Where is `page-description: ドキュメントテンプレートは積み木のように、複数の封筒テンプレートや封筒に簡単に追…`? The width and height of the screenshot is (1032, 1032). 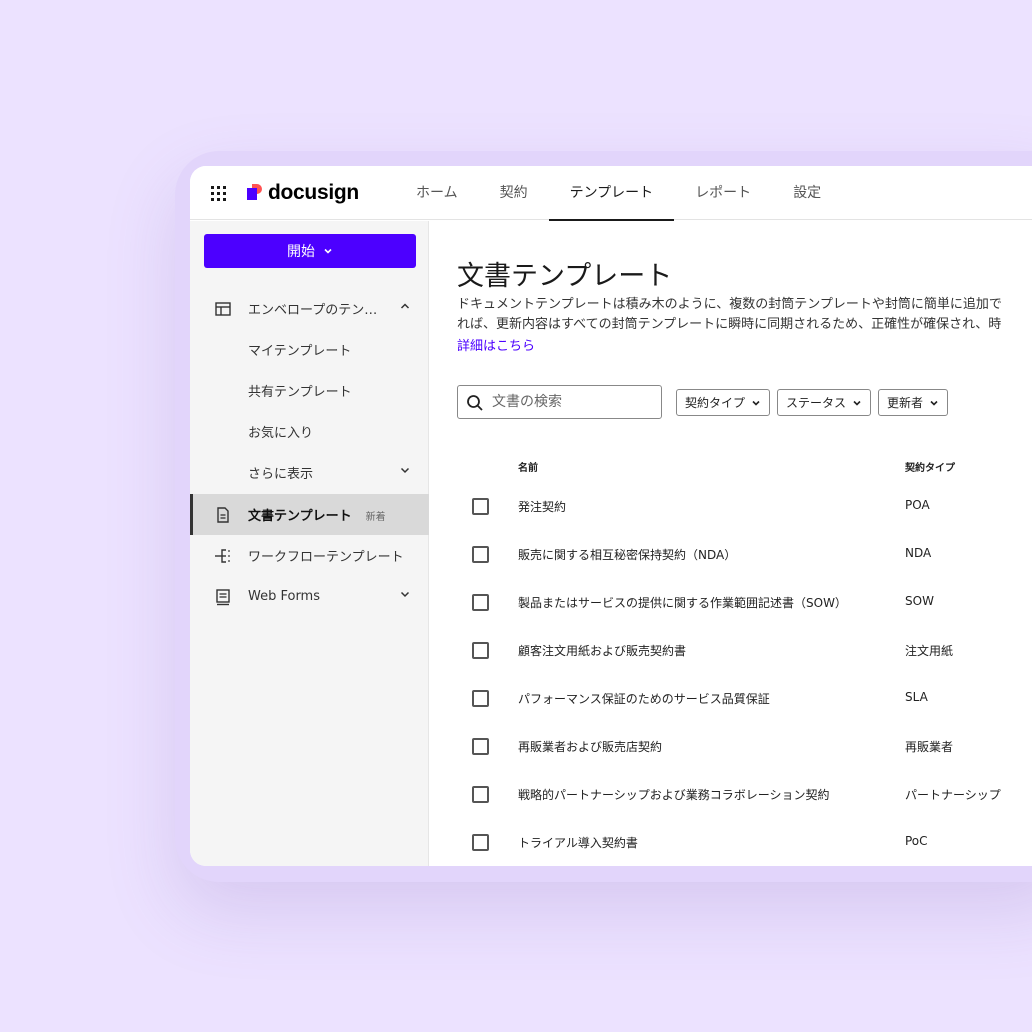 page-description: ドキュメントテンプレートは積み木のように、複数の封筒テンプレートや封筒に簡単に追… is located at coordinates (729, 315).